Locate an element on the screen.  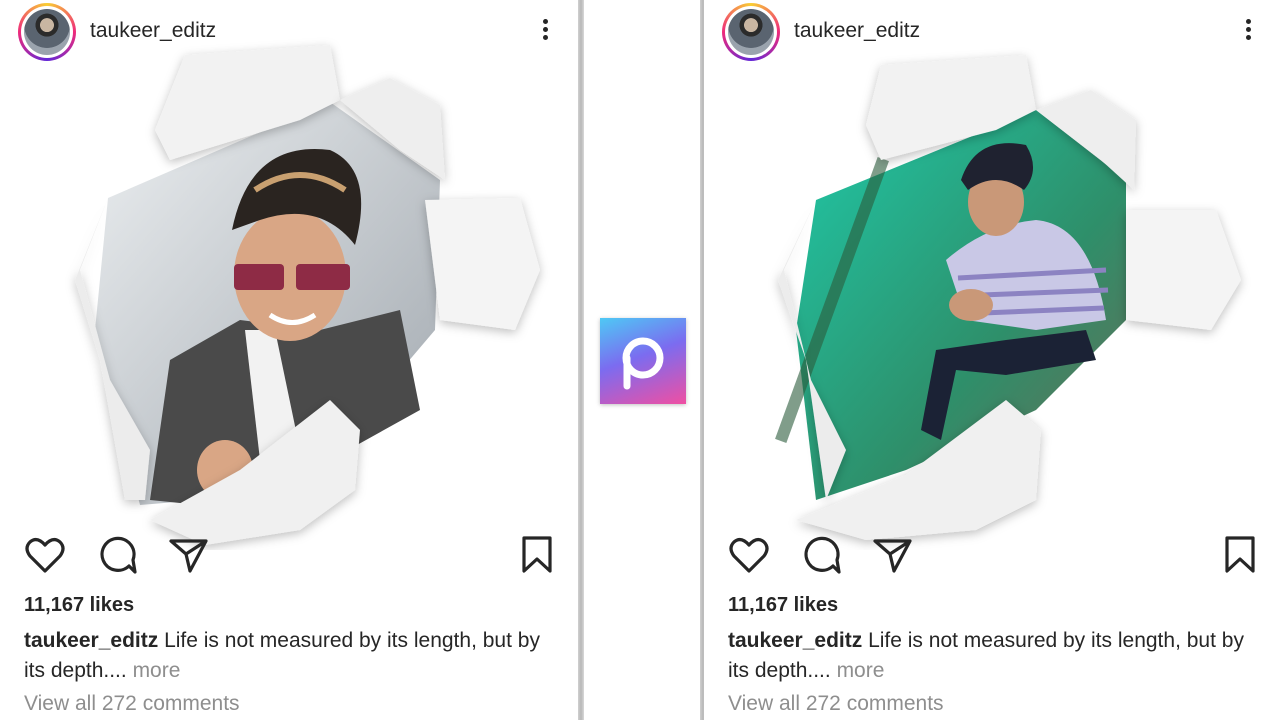
picsart-logo is located at coordinates (643, 361).